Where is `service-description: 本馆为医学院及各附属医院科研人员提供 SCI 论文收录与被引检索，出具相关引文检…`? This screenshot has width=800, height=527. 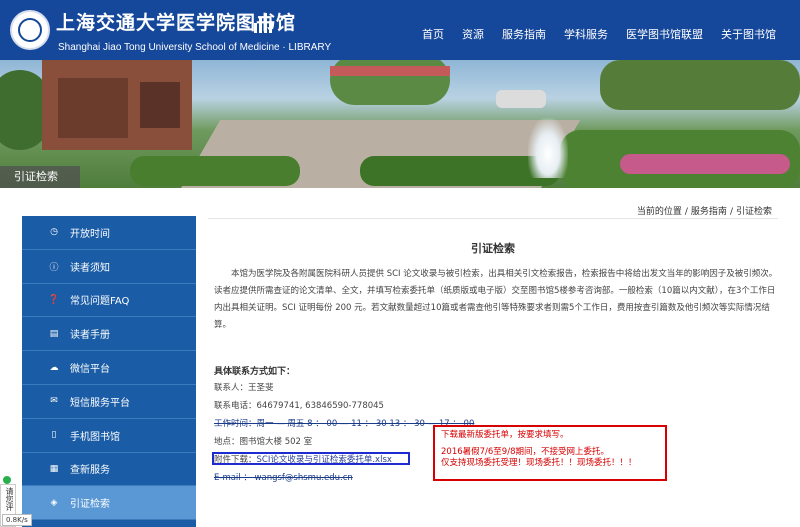
service-description: 本馆为医学院及各附属医院科研人员提供 SCI 论文收录与被引检索，出具相关引文检… is located at coordinates (496, 299).